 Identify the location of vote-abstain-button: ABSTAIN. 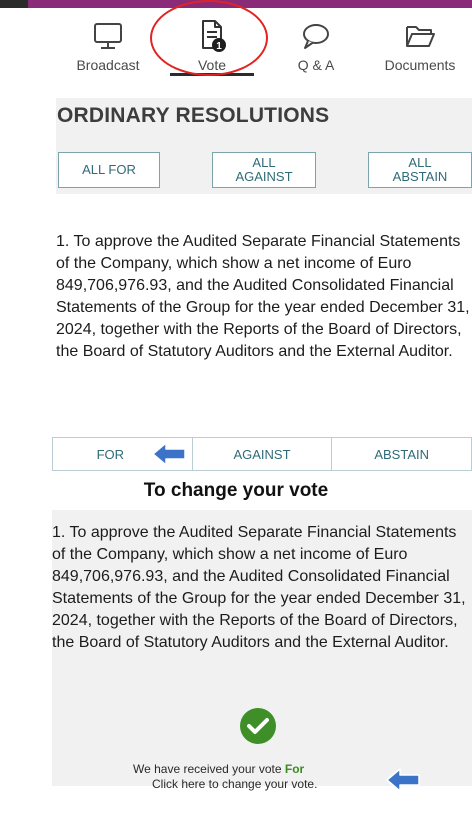
(401, 454).